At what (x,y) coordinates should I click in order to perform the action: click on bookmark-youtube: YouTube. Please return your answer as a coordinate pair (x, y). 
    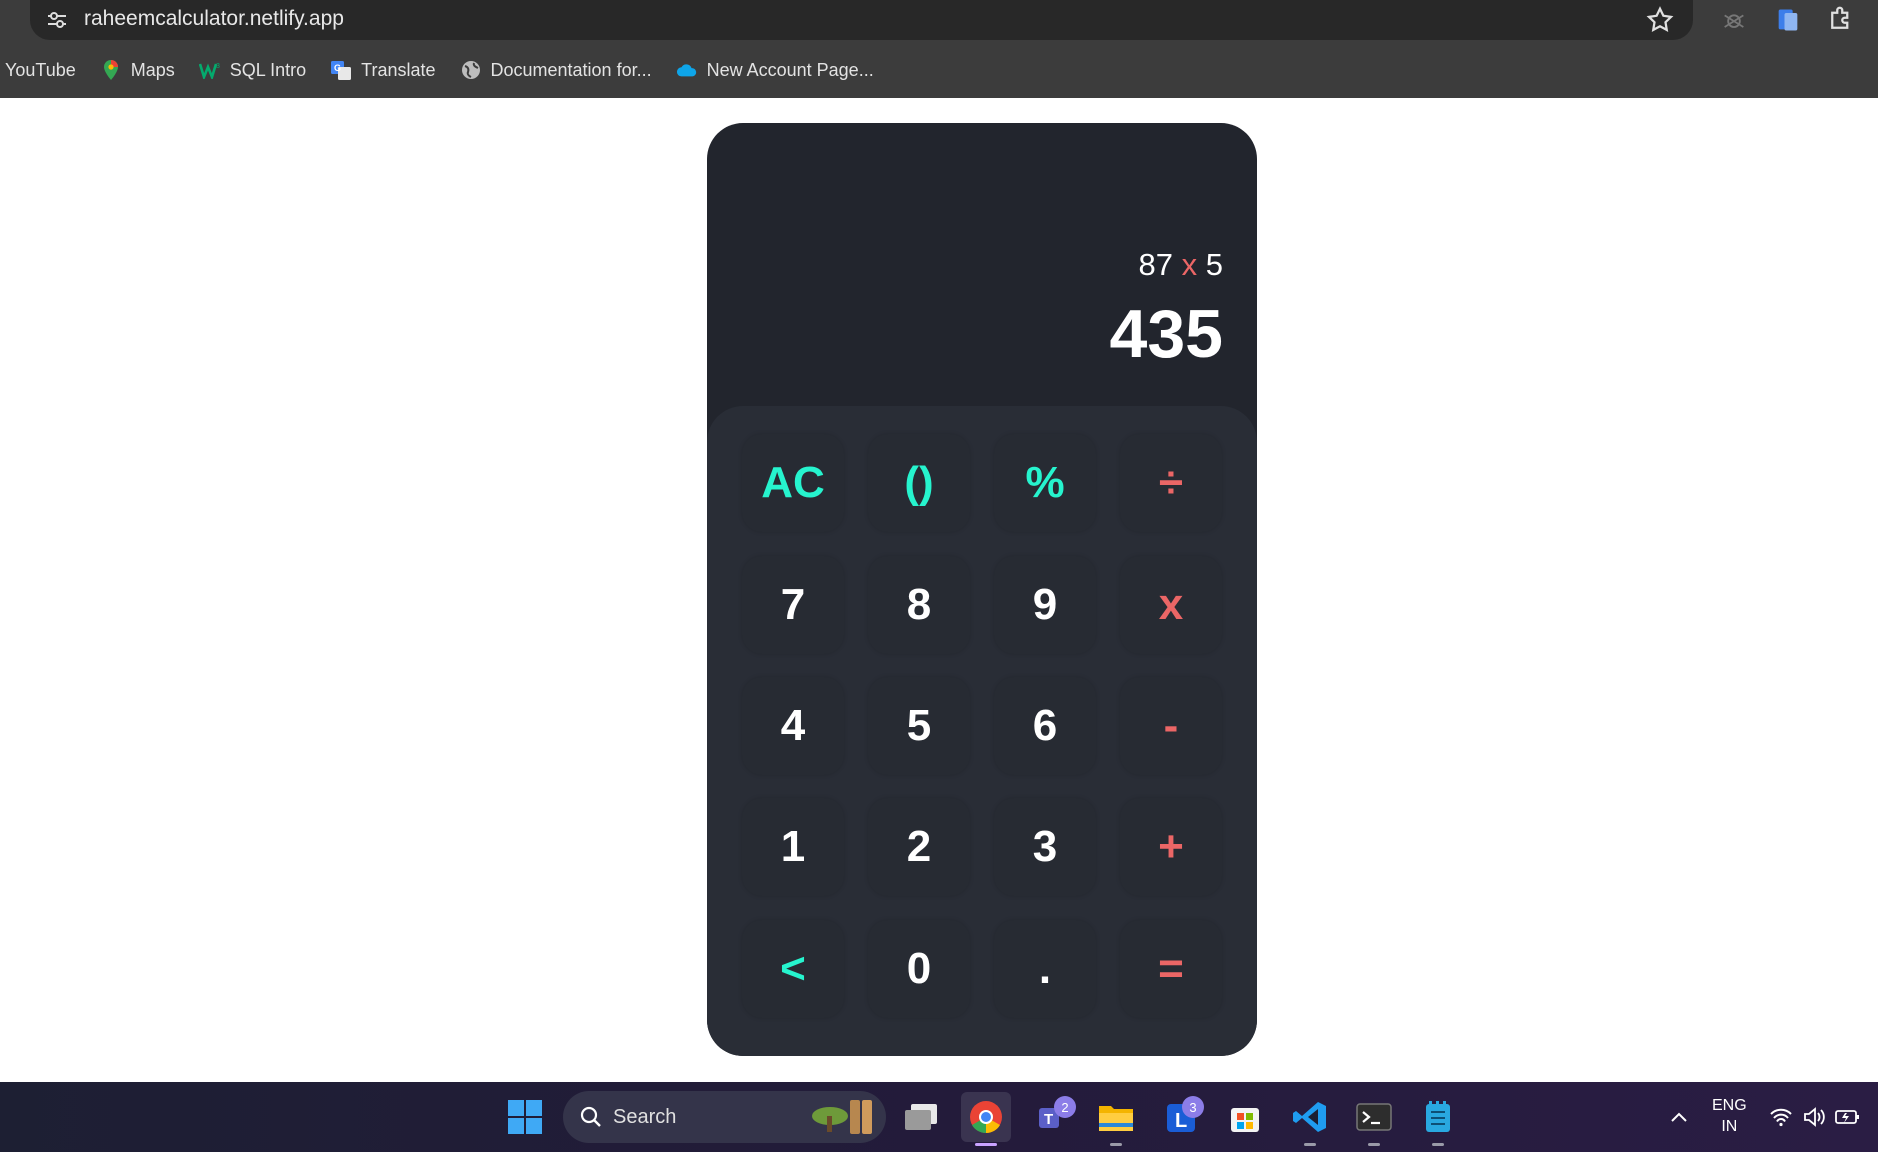
    Looking at the image, I should click on (40, 70).